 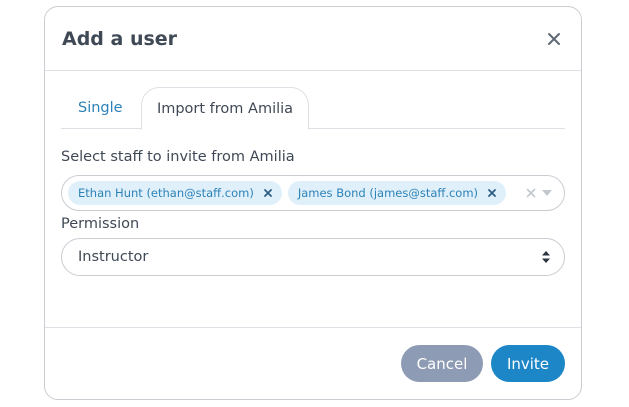 What do you see at coordinates (539, 193) in the screenshot?
I see `multiselect-controls` at bounding box center [539, 193].